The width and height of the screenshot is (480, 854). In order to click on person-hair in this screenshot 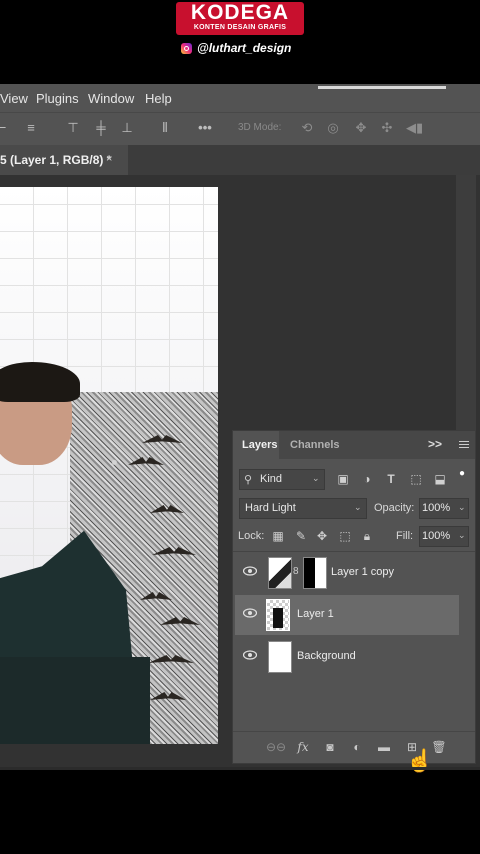, I will do `click(40, 382)`.